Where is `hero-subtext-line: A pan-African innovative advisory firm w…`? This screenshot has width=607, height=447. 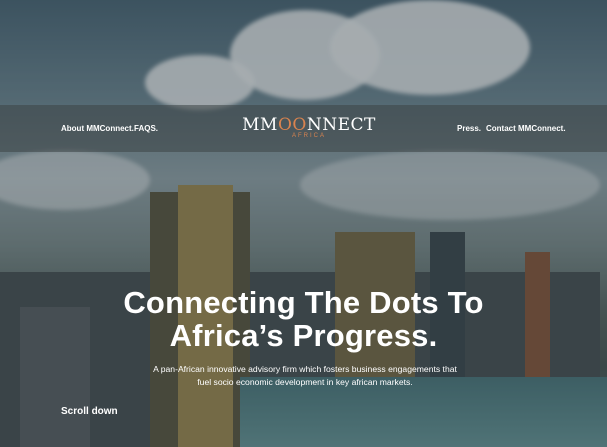
hero-subtext-line: A pan-African innovative advisory firm w… is located at coordinates (305, 369).